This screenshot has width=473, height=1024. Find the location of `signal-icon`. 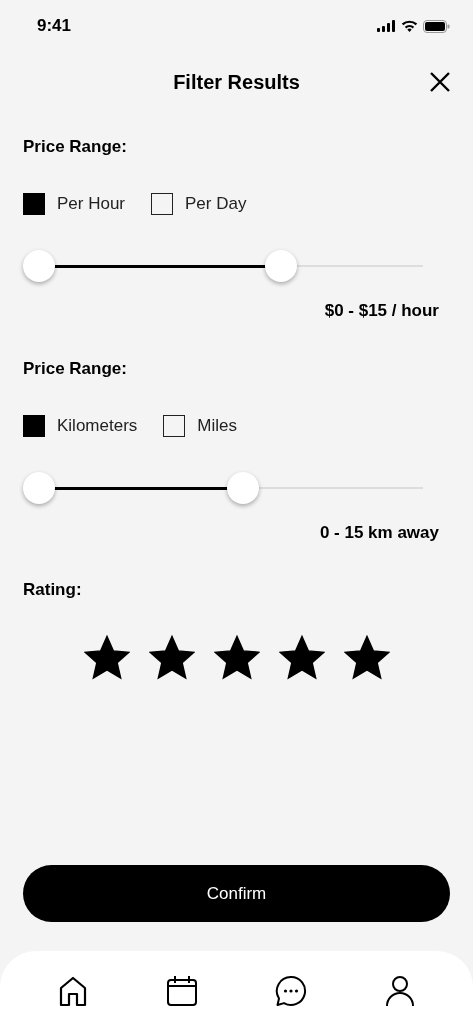

signal-icon is located at coordinates (386, 26).